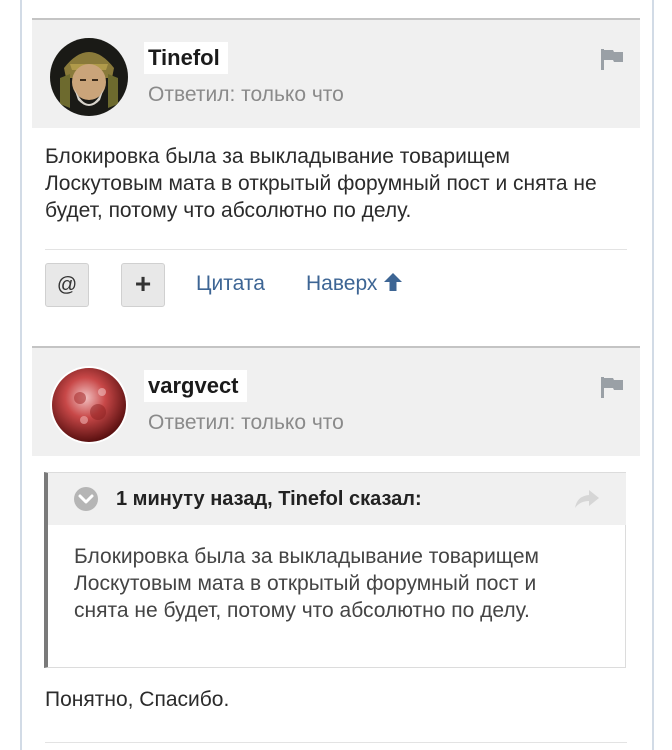  Describe the element at coordinates (342, 283) in the screenshot. I see `back-to-top-label: Наверх` at that location.